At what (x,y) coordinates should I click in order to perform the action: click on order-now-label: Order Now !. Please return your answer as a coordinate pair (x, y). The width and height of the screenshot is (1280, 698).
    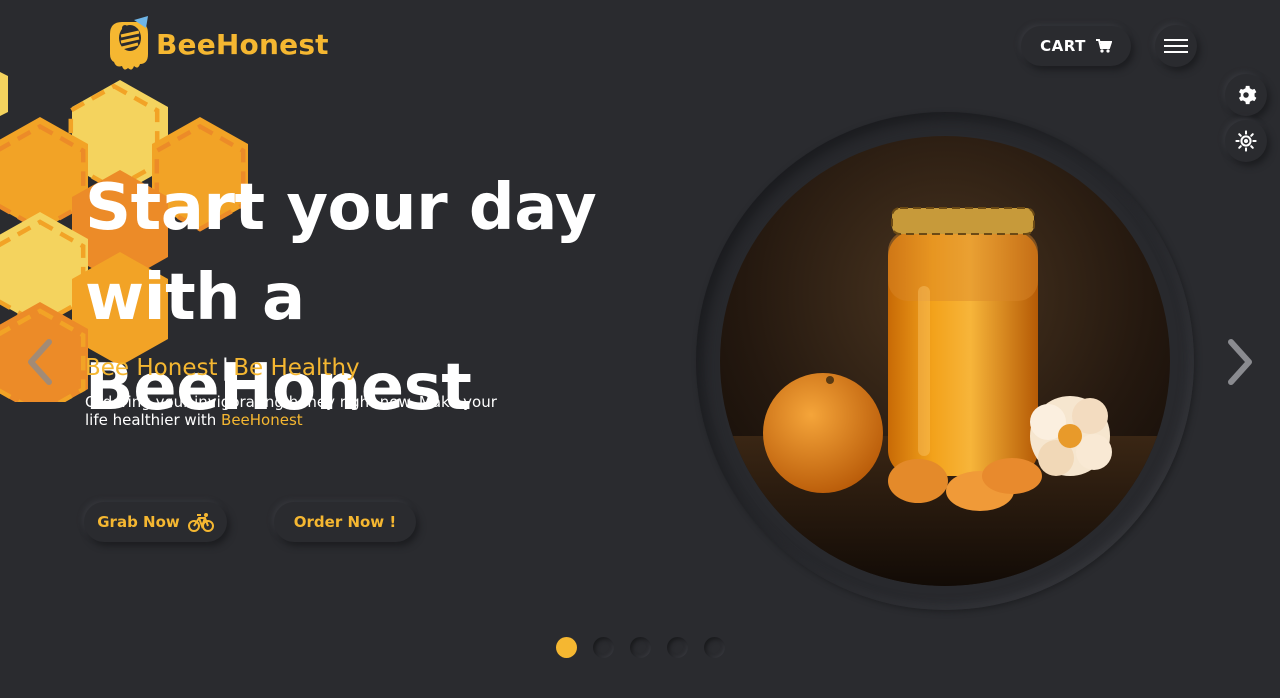
    Looking at the image, I should click on (345, 522).